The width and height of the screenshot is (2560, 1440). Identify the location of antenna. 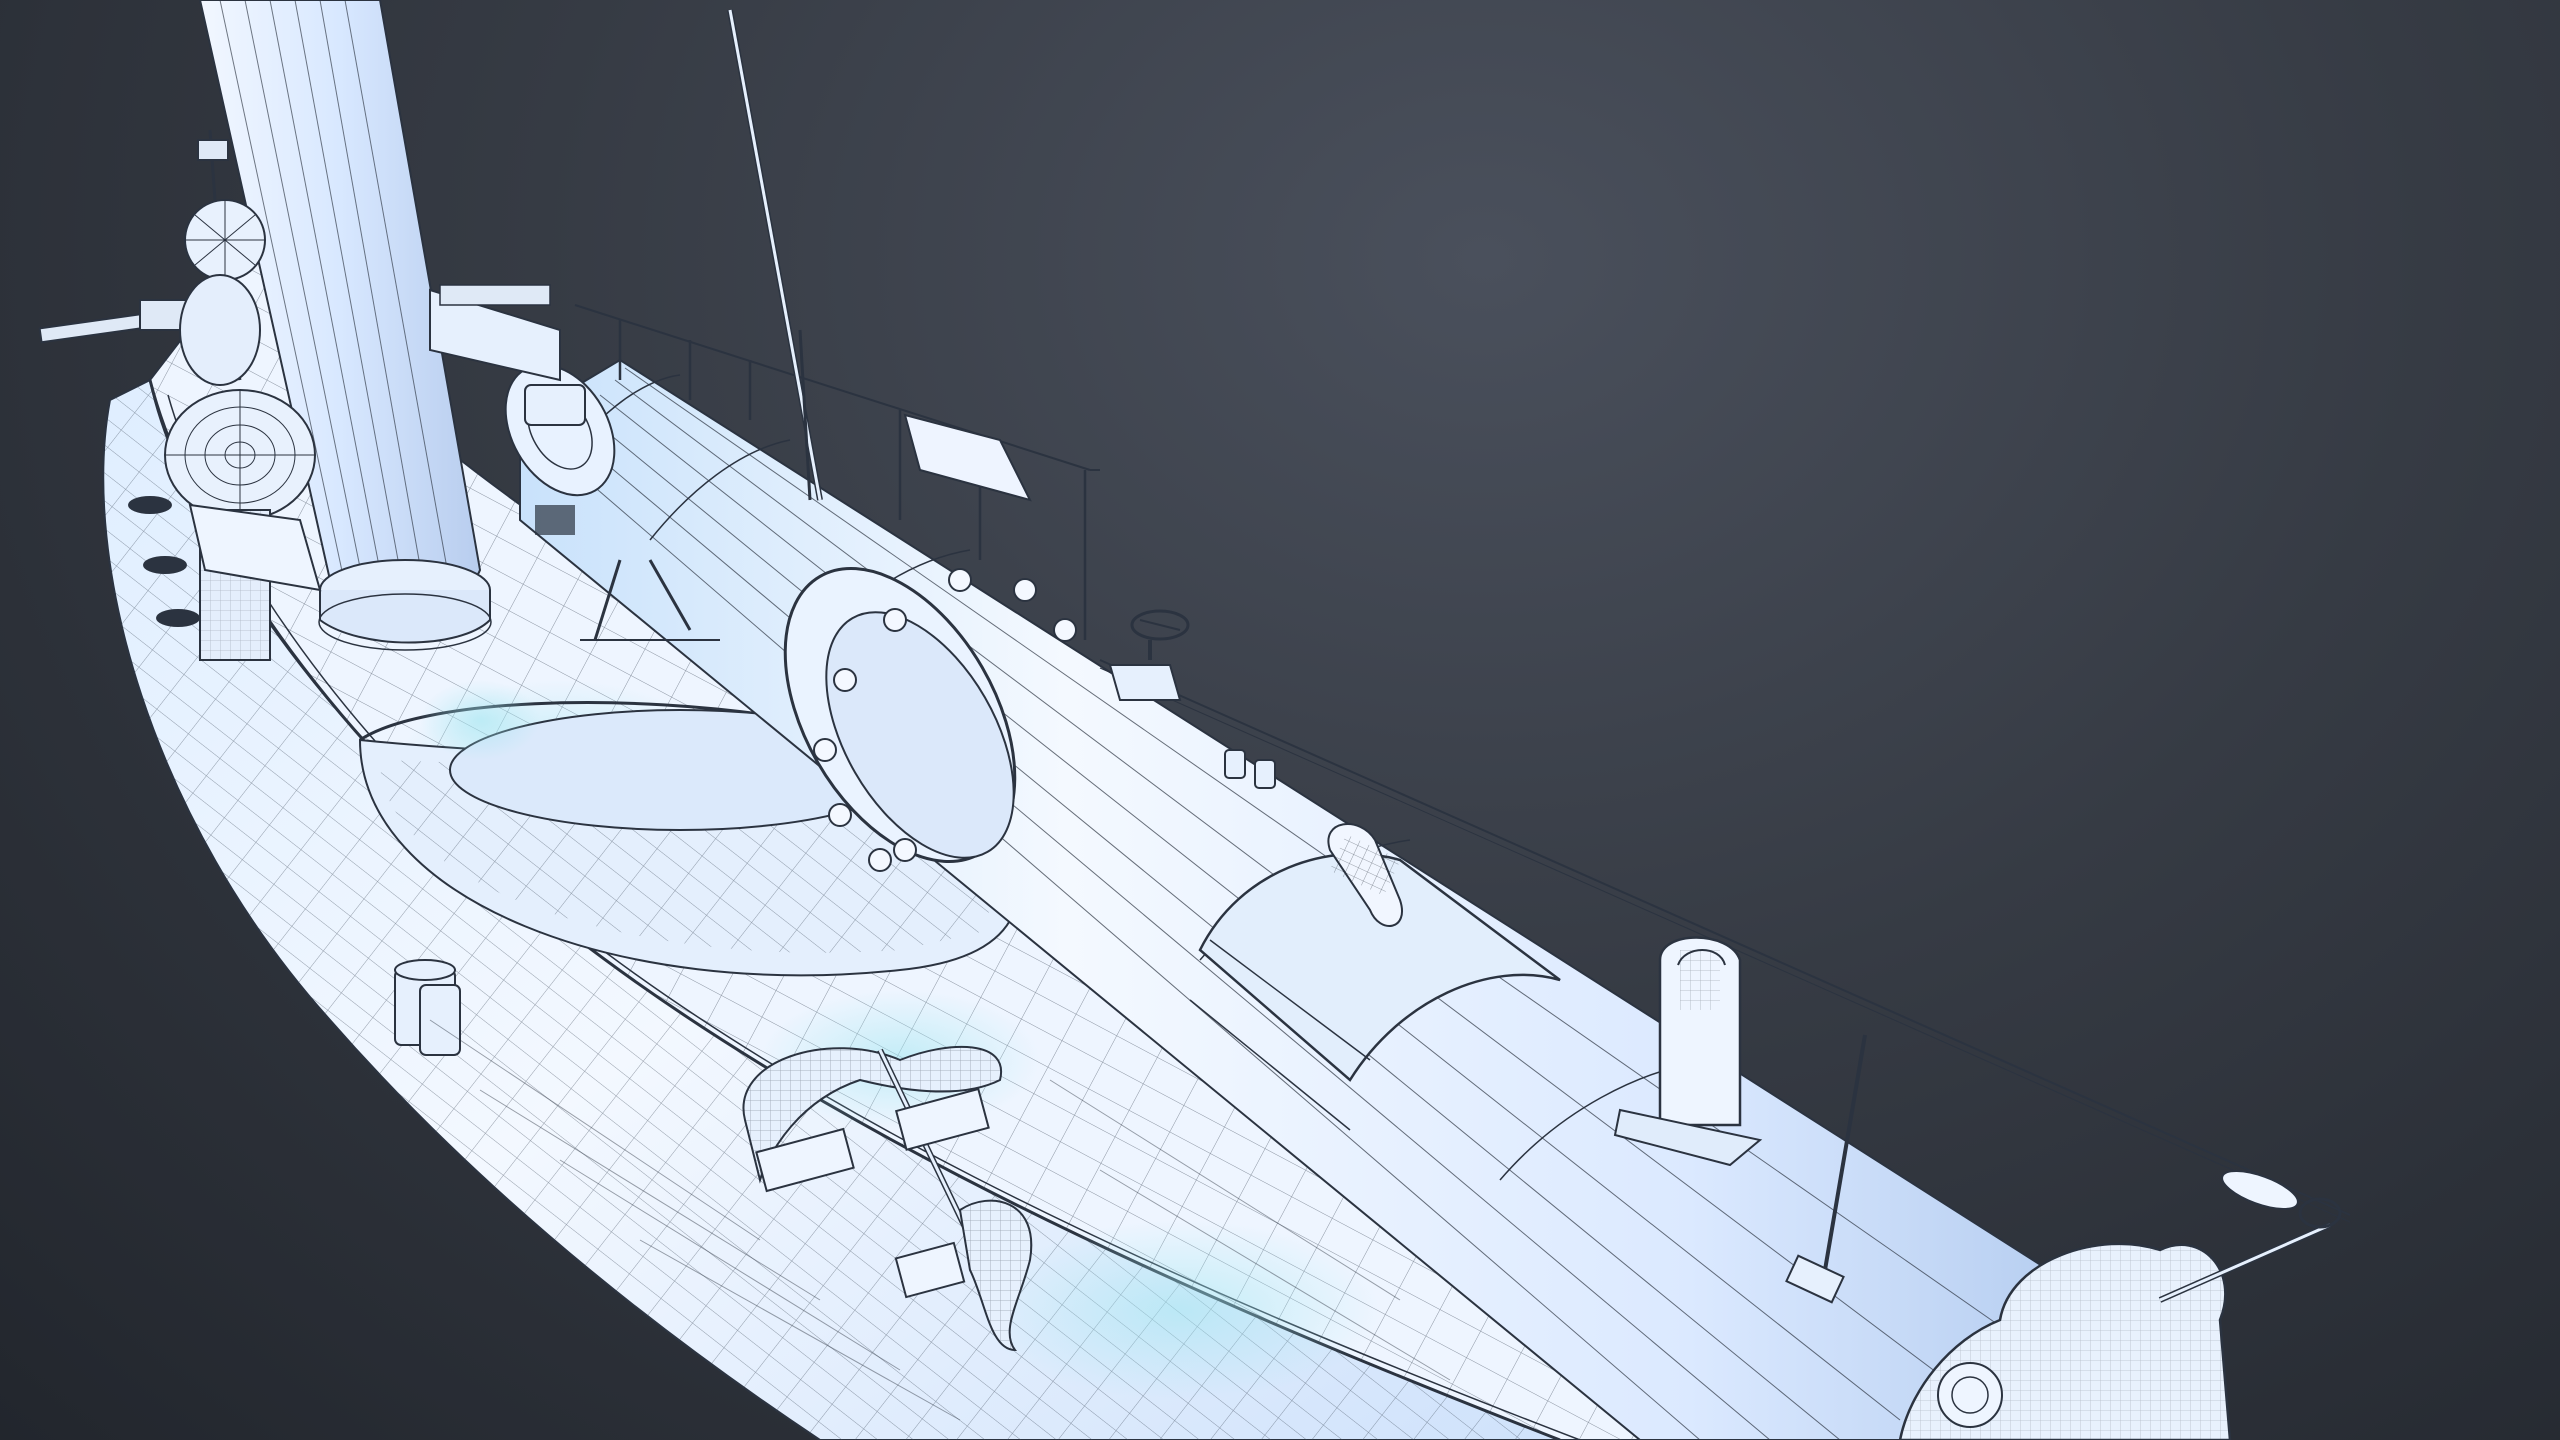
(775, 255).